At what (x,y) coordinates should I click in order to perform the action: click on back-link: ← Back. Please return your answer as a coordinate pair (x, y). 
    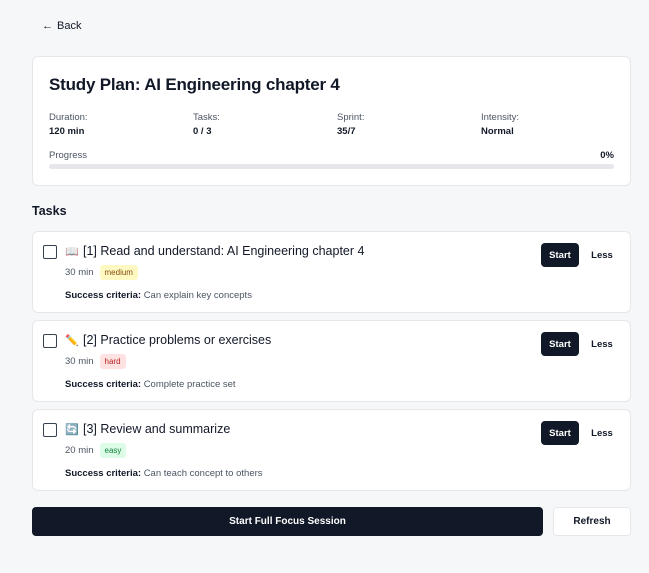
    Looking at the image, I should click on (61, 26).